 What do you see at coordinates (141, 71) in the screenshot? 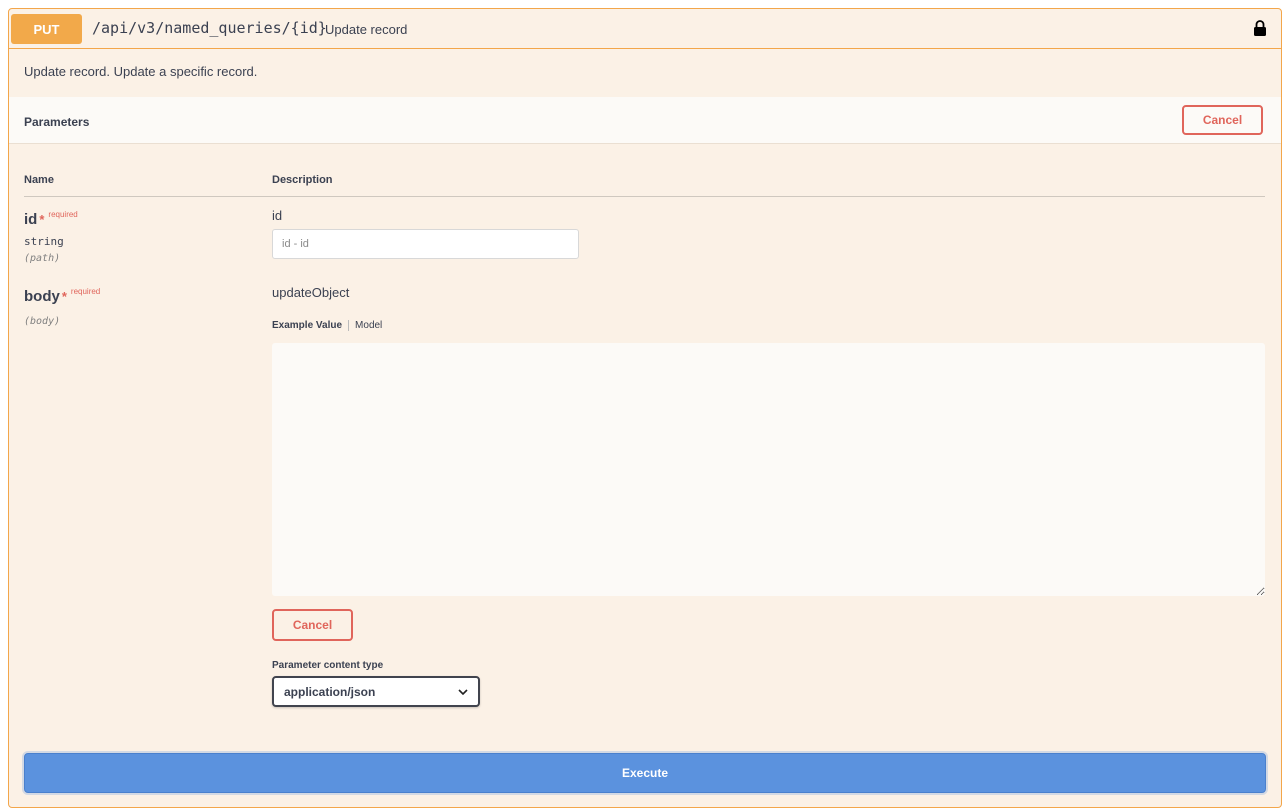
I see `operation-description: Update record. Update a specific record.` at bounding box center [141, 71].